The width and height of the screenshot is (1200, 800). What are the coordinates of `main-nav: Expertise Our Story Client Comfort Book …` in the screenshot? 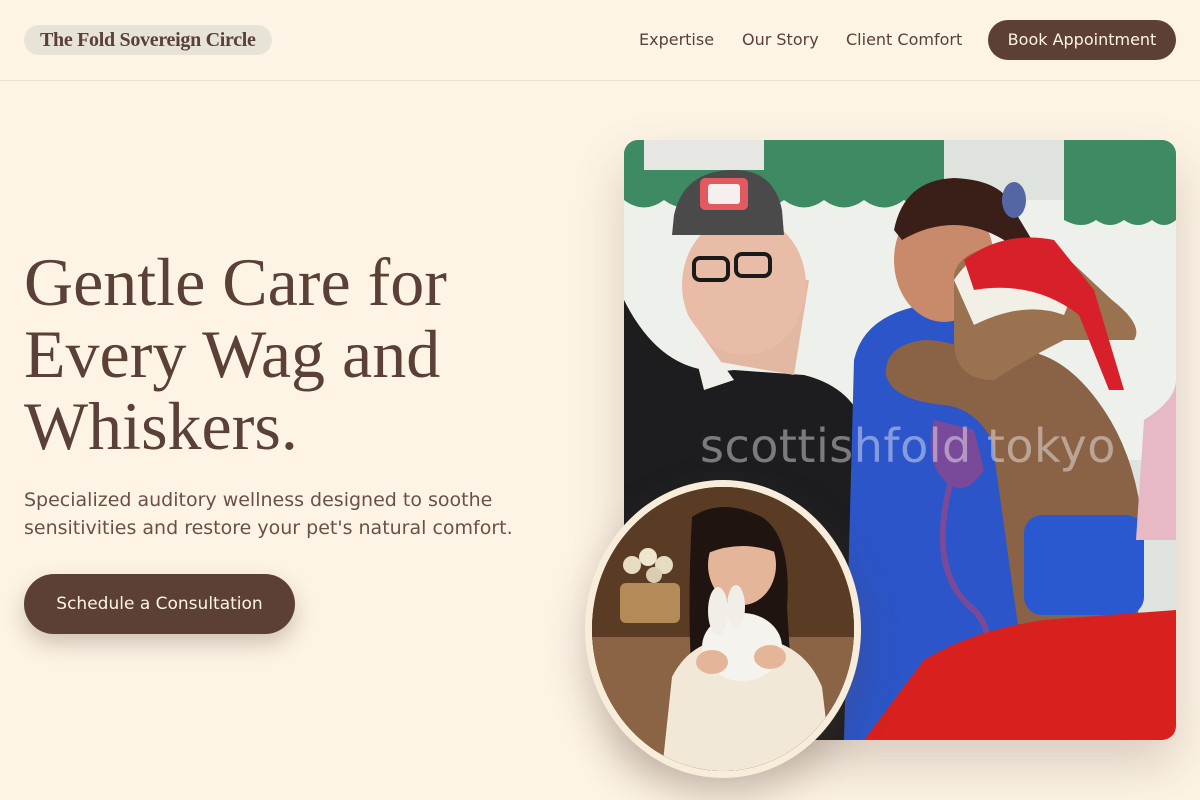 It's located at (600, 40).